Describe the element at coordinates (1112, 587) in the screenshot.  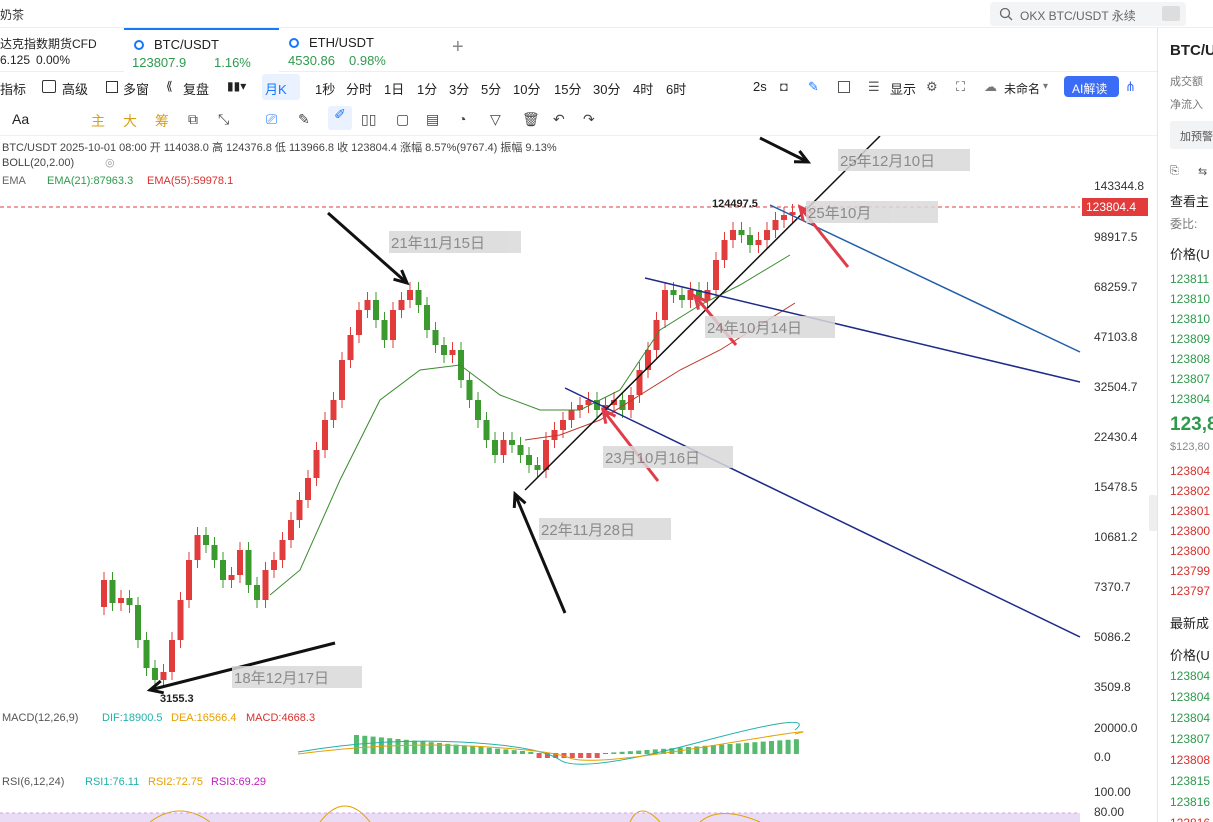
I see `price-tick: 7370.7` at that location.